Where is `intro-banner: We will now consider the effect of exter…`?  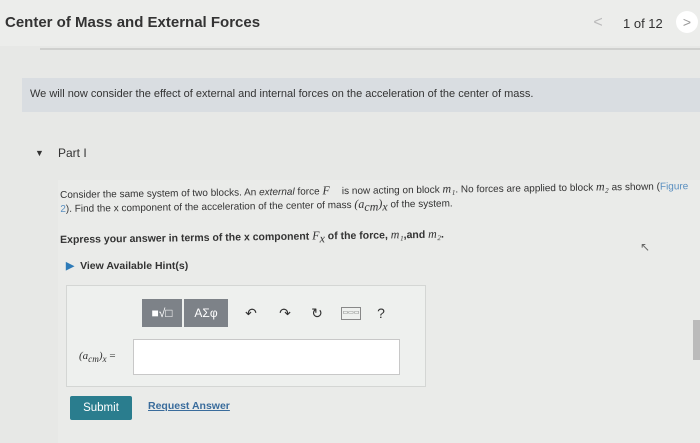 intro-banner: We will now consider the effect of exter… is located at coordinates (361, 95).